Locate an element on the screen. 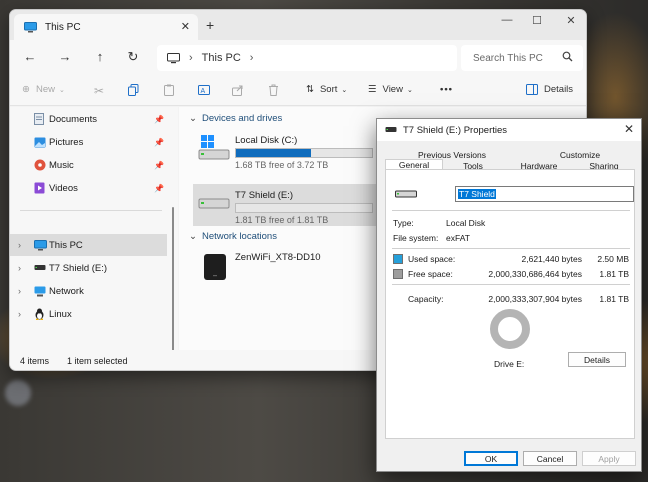  sidebar-item-music: Music 📌 is located at coordinates (88, 165).